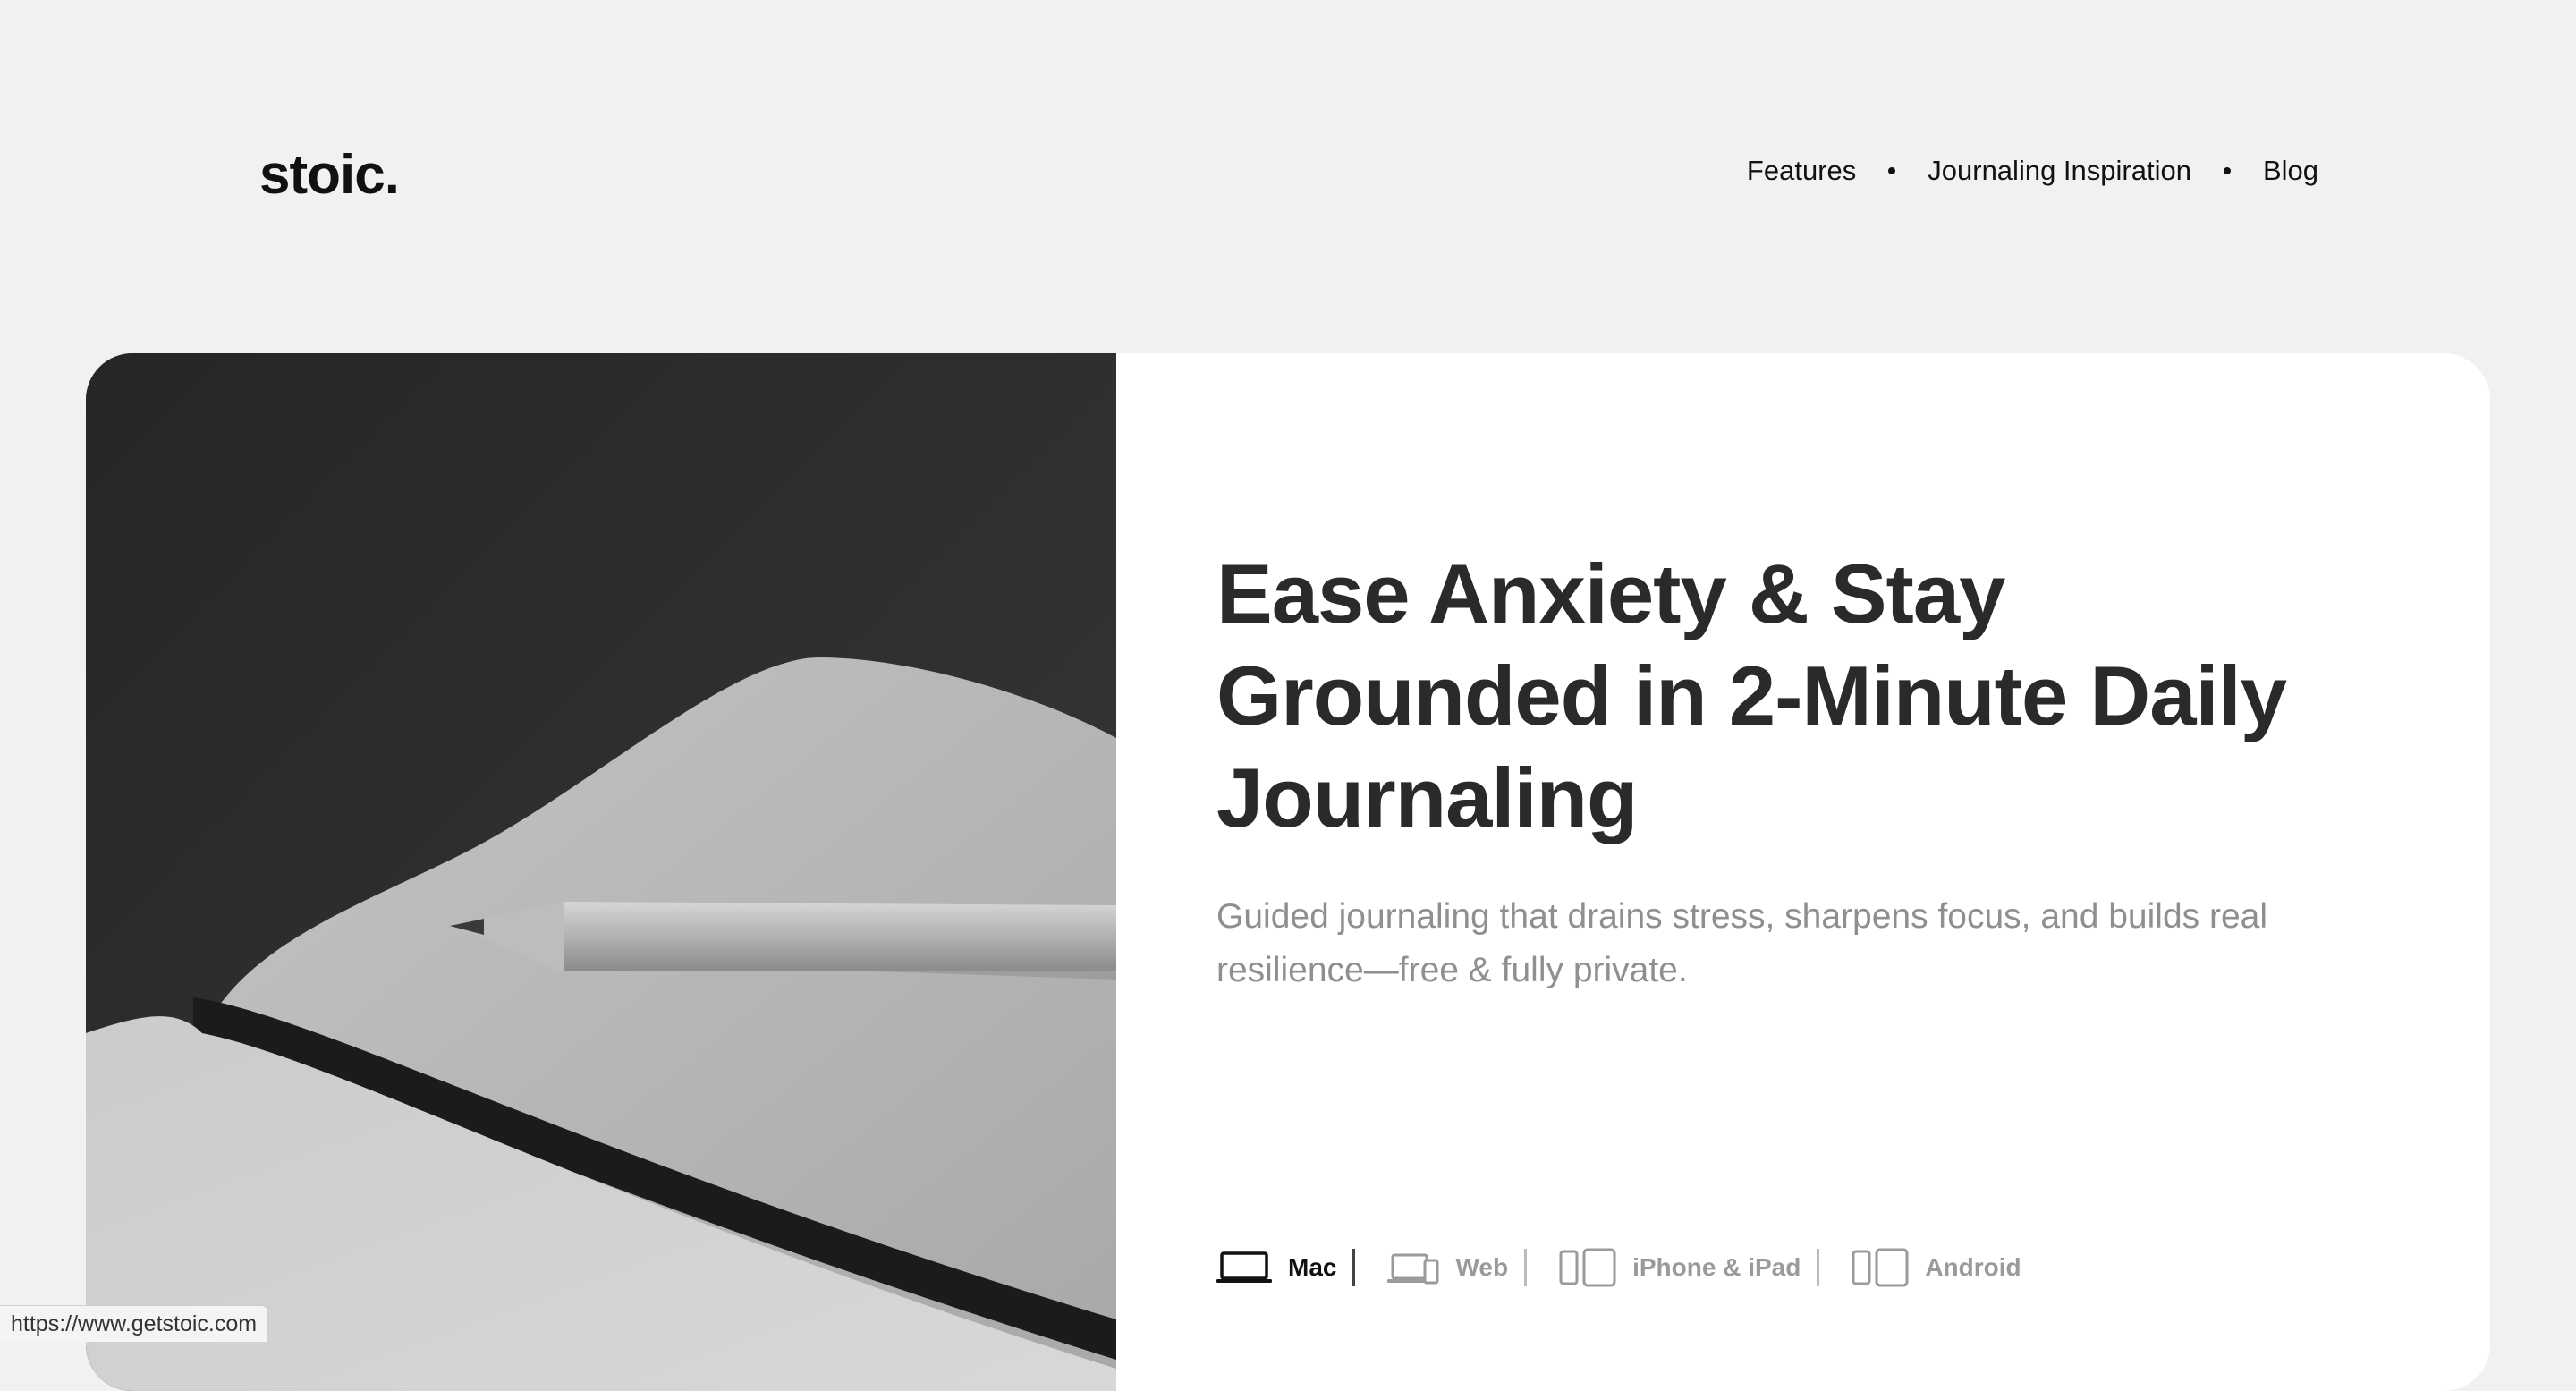 The image size is (2576, 1391). I want to click on platform-selector: Mac Web iPhone & iPad Android, so click(1618, 1267).